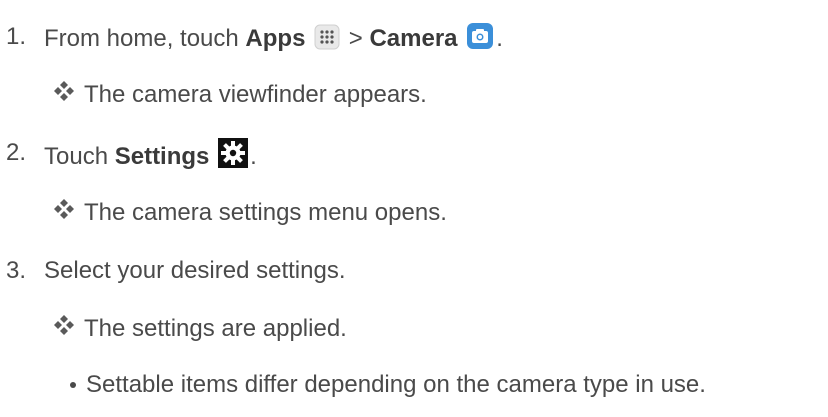 The width and height of the screenshot is (828, 417). What do you see at coordinates (233, 157) in the screenshot?
I see `gear-icon` at bounding box center [233, 157].